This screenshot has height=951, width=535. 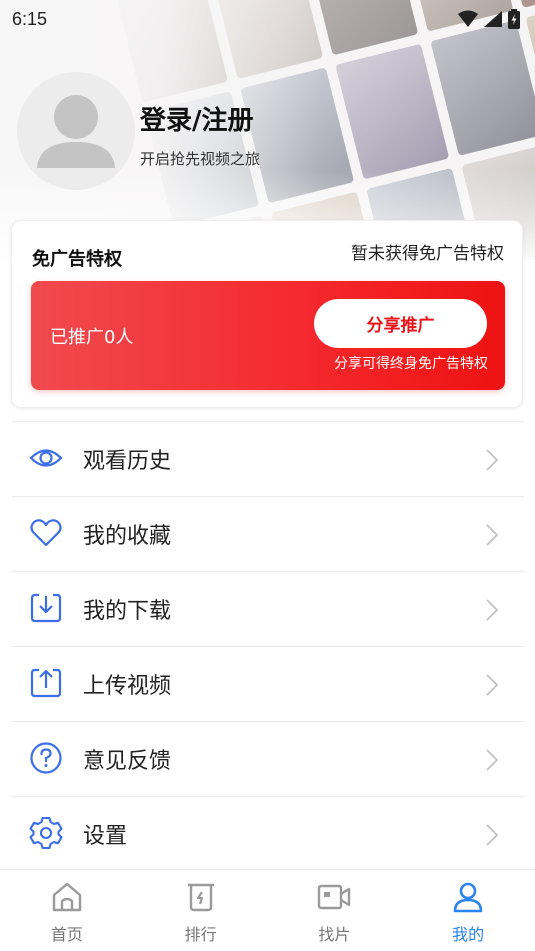 What do you see at coordinates (127, 536) in the screenshot?
I see `menu-item-label: 我的收藏` at bounding box center [127, 536].